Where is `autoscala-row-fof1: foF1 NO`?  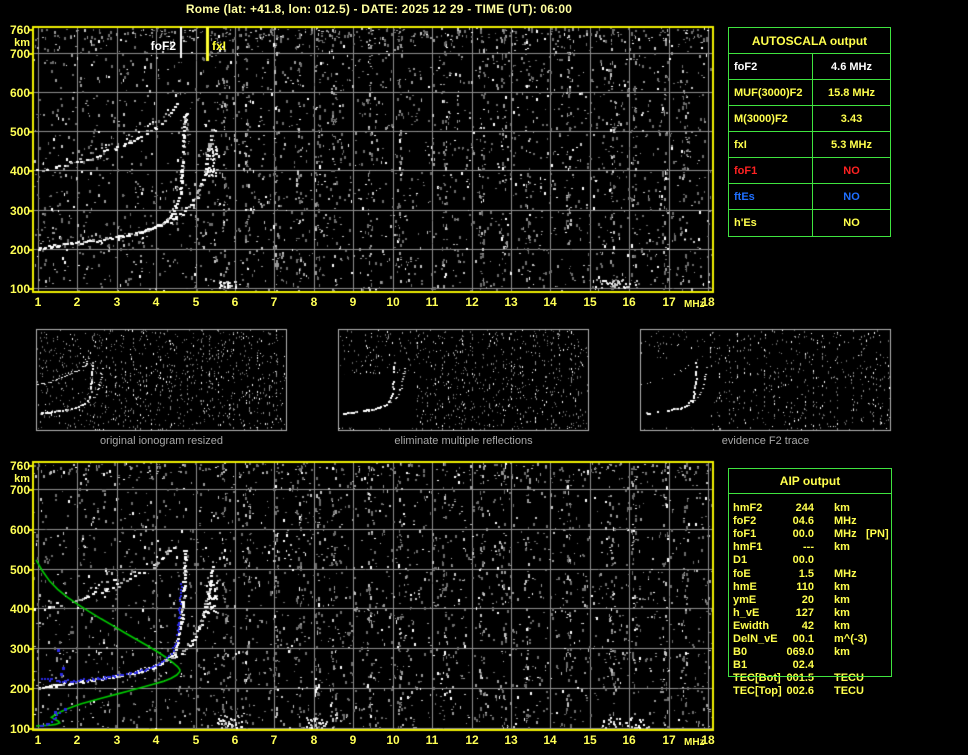
autoscala-row-fof1: foF1 NO is located at coordinates (809, 171).